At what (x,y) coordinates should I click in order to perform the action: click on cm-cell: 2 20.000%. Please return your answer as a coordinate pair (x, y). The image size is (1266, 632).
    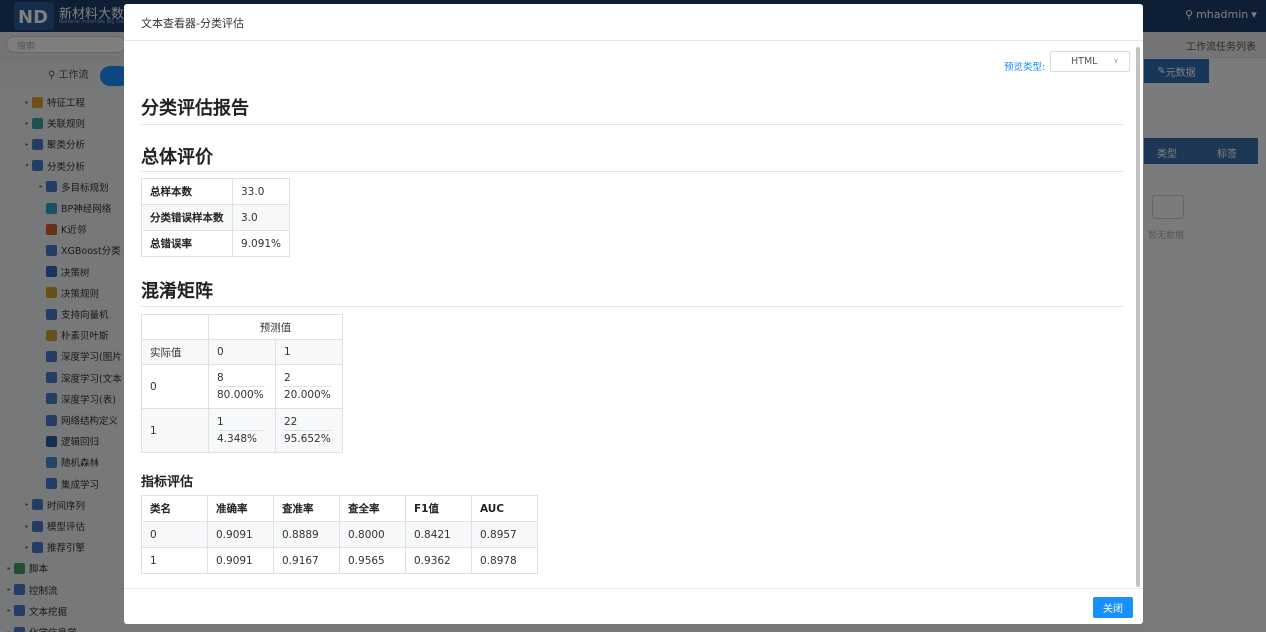
    Looking at the image, I should click on (309, 386).